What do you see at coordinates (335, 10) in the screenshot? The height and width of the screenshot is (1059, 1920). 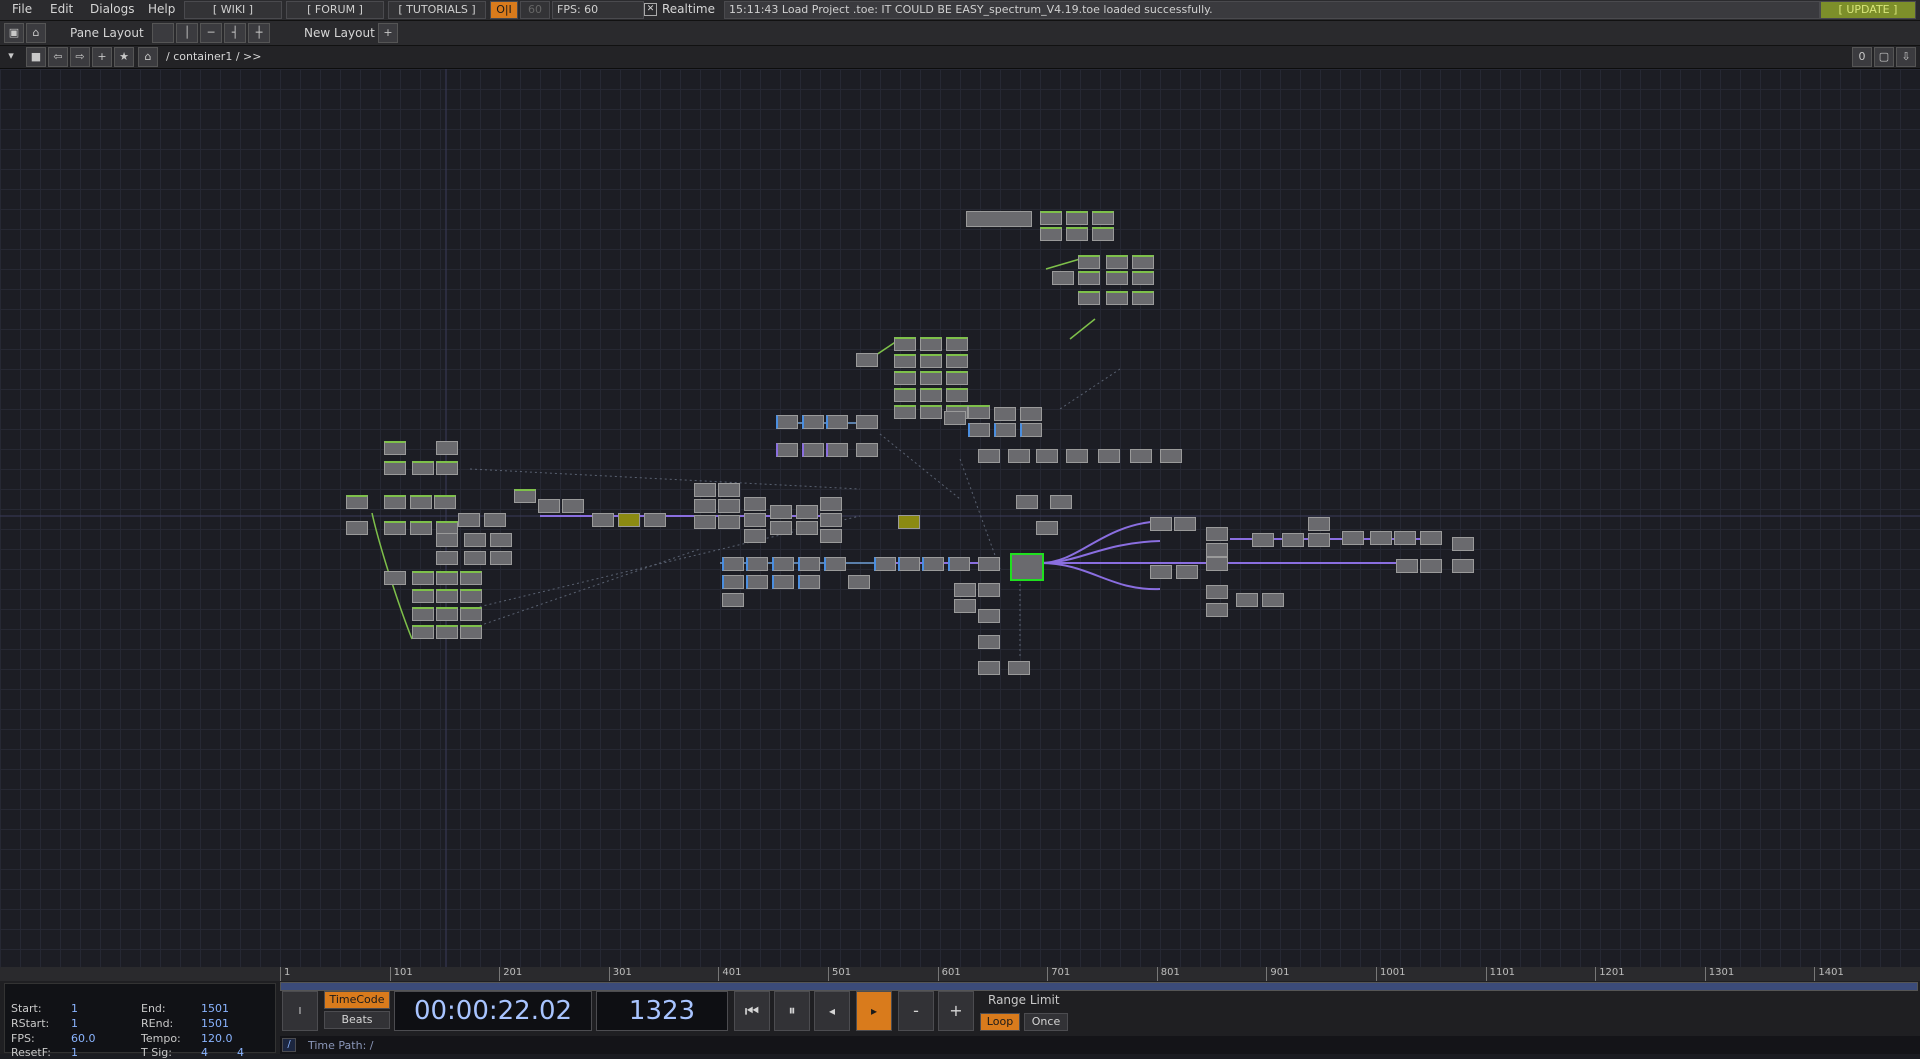 I see `forum-button: [ FORUM ]` at bounding box center [335, 10].